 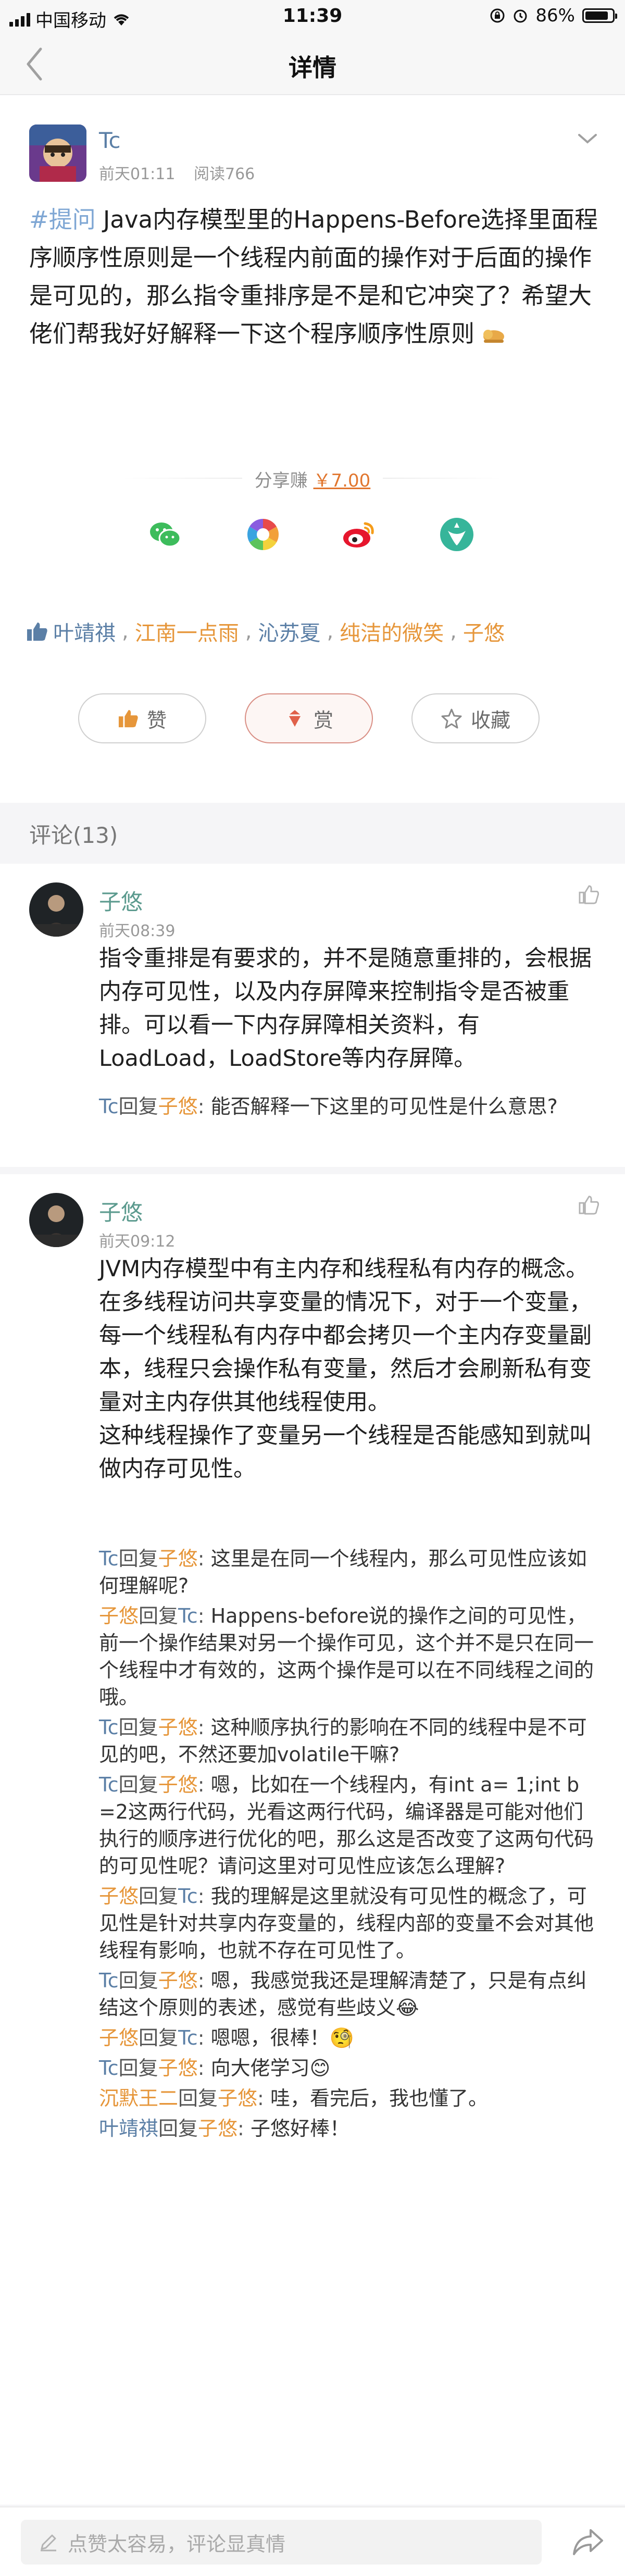 What do you see at coordinates (349, 1572) in the screenshot?
I see `reply-item: Tc回复子悠: 这里是在同一个线程内，那么可见性应该如何理解呢?` at bounding box center [349, 1572].